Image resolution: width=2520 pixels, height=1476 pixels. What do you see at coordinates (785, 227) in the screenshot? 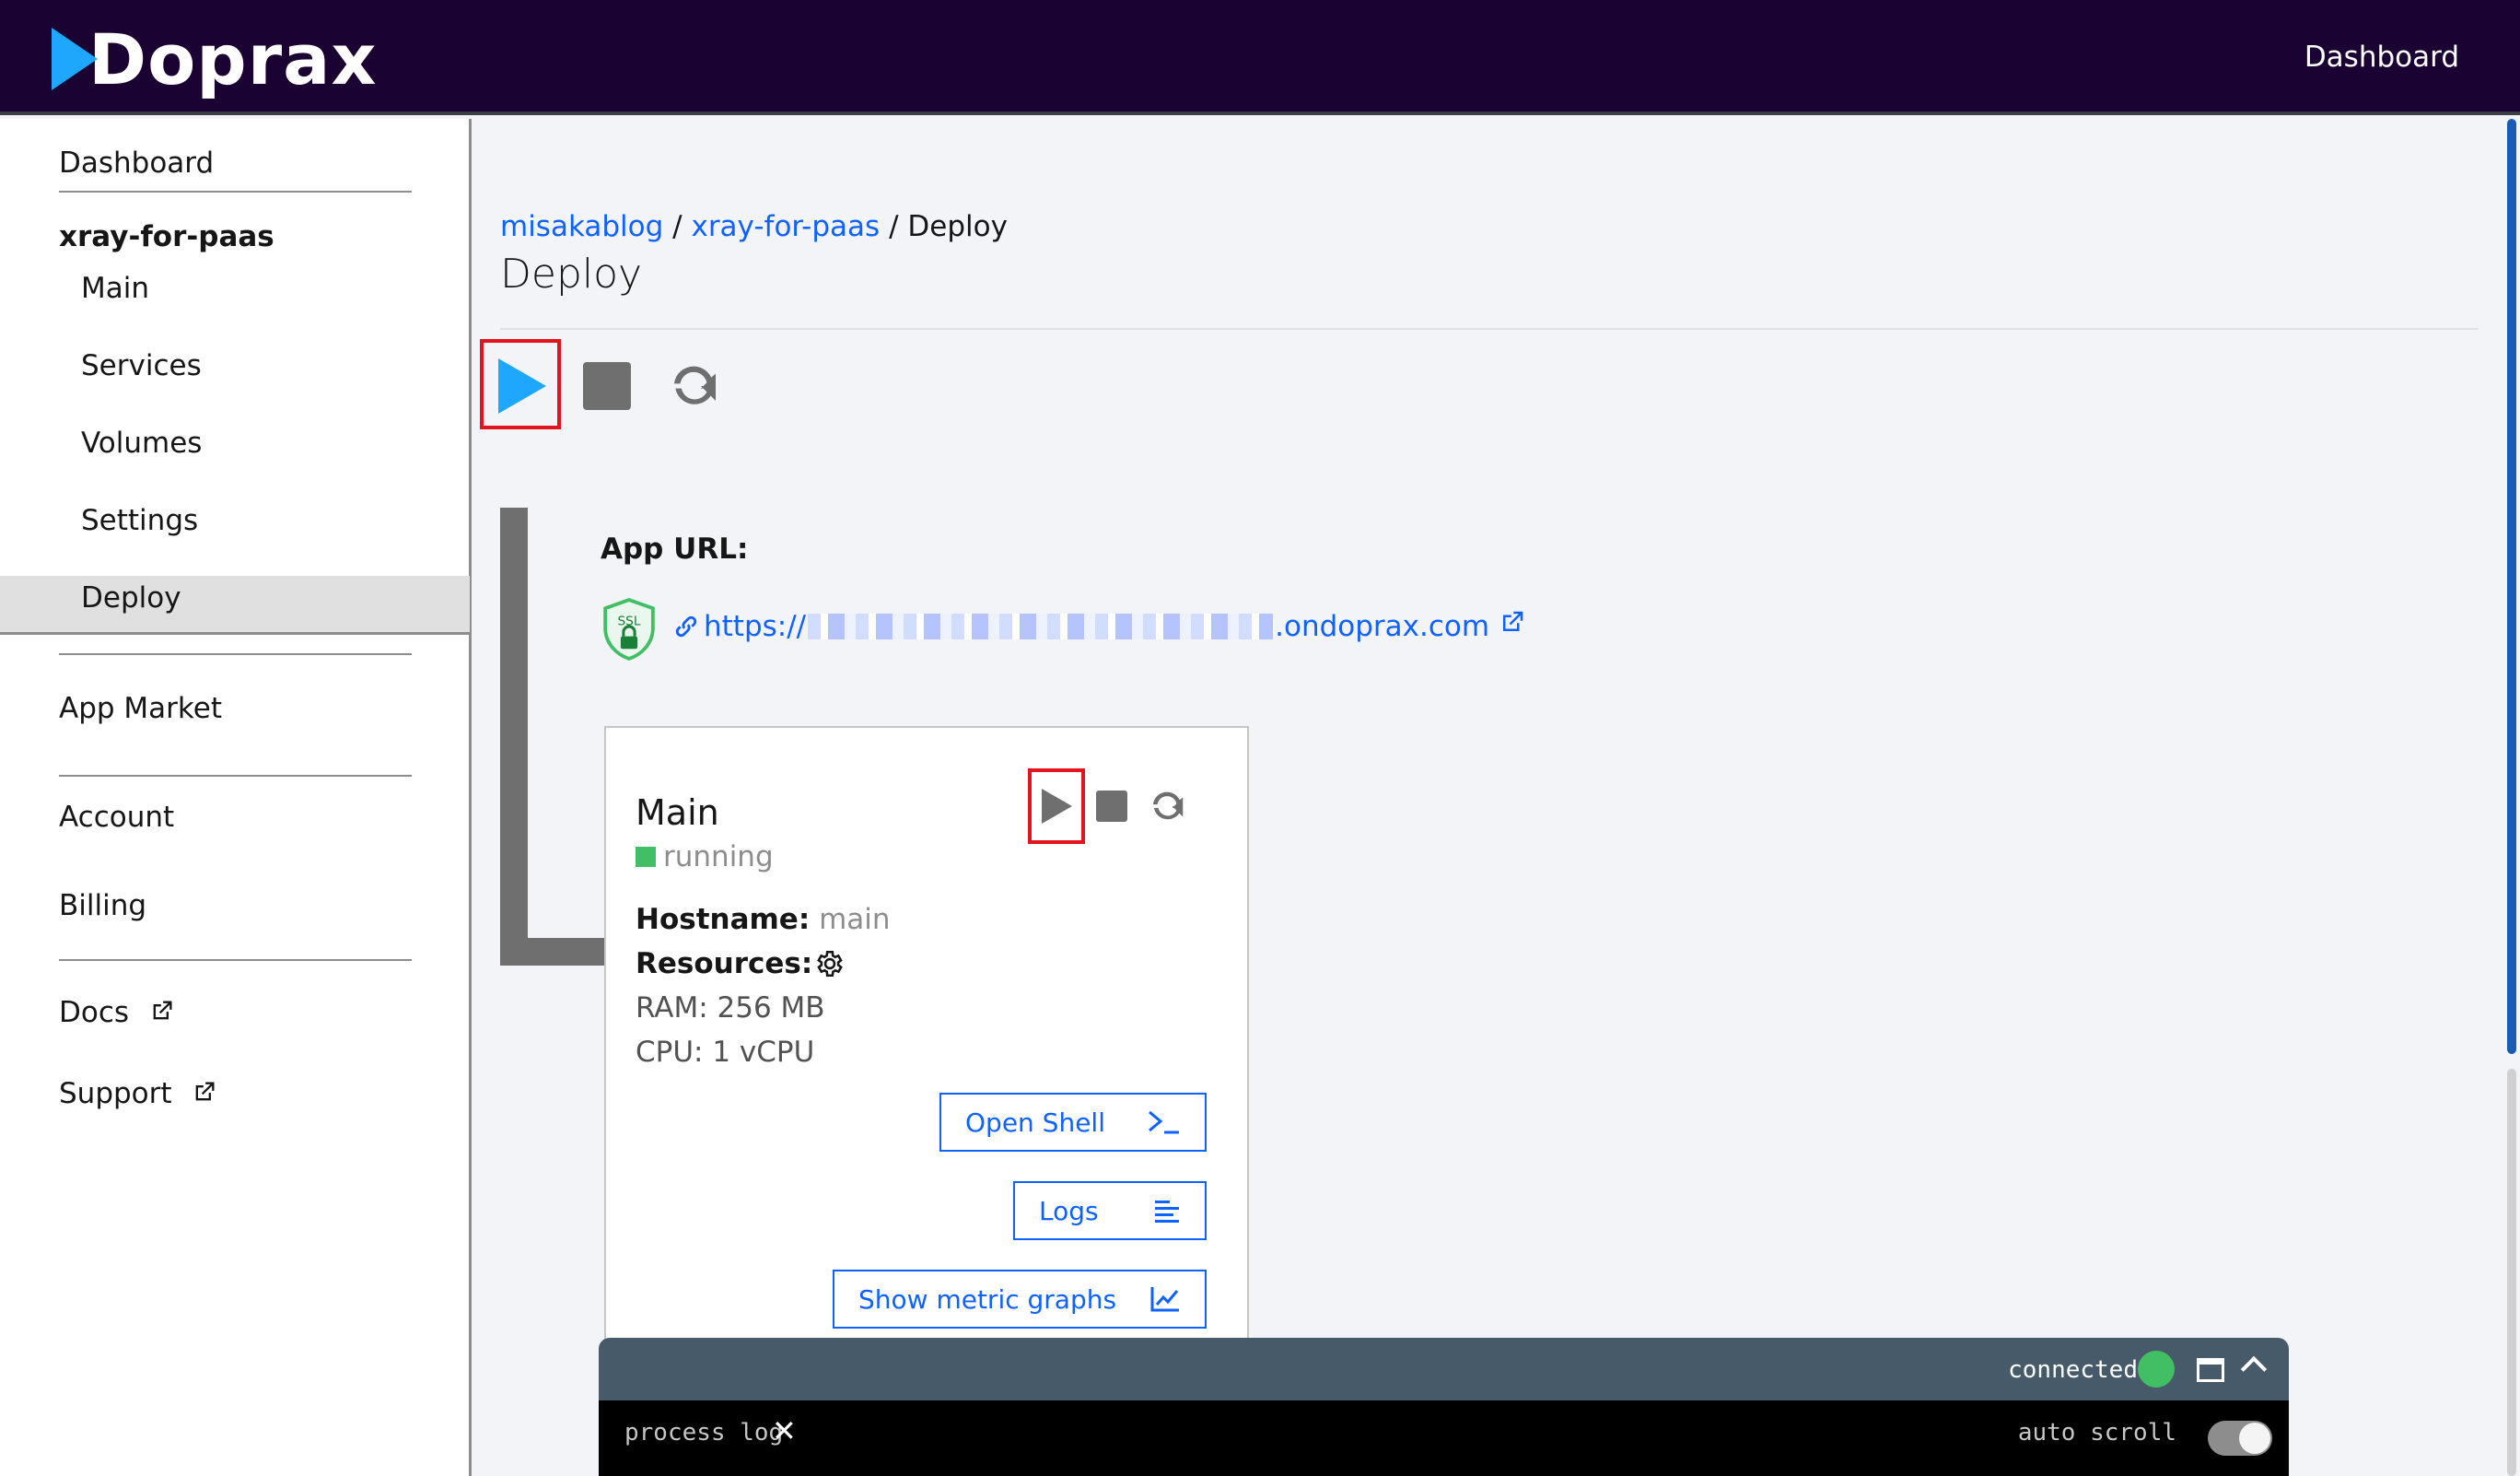
I see `breadcrumb-app-link: xray-for-paas` at bounding box center [785, 227].